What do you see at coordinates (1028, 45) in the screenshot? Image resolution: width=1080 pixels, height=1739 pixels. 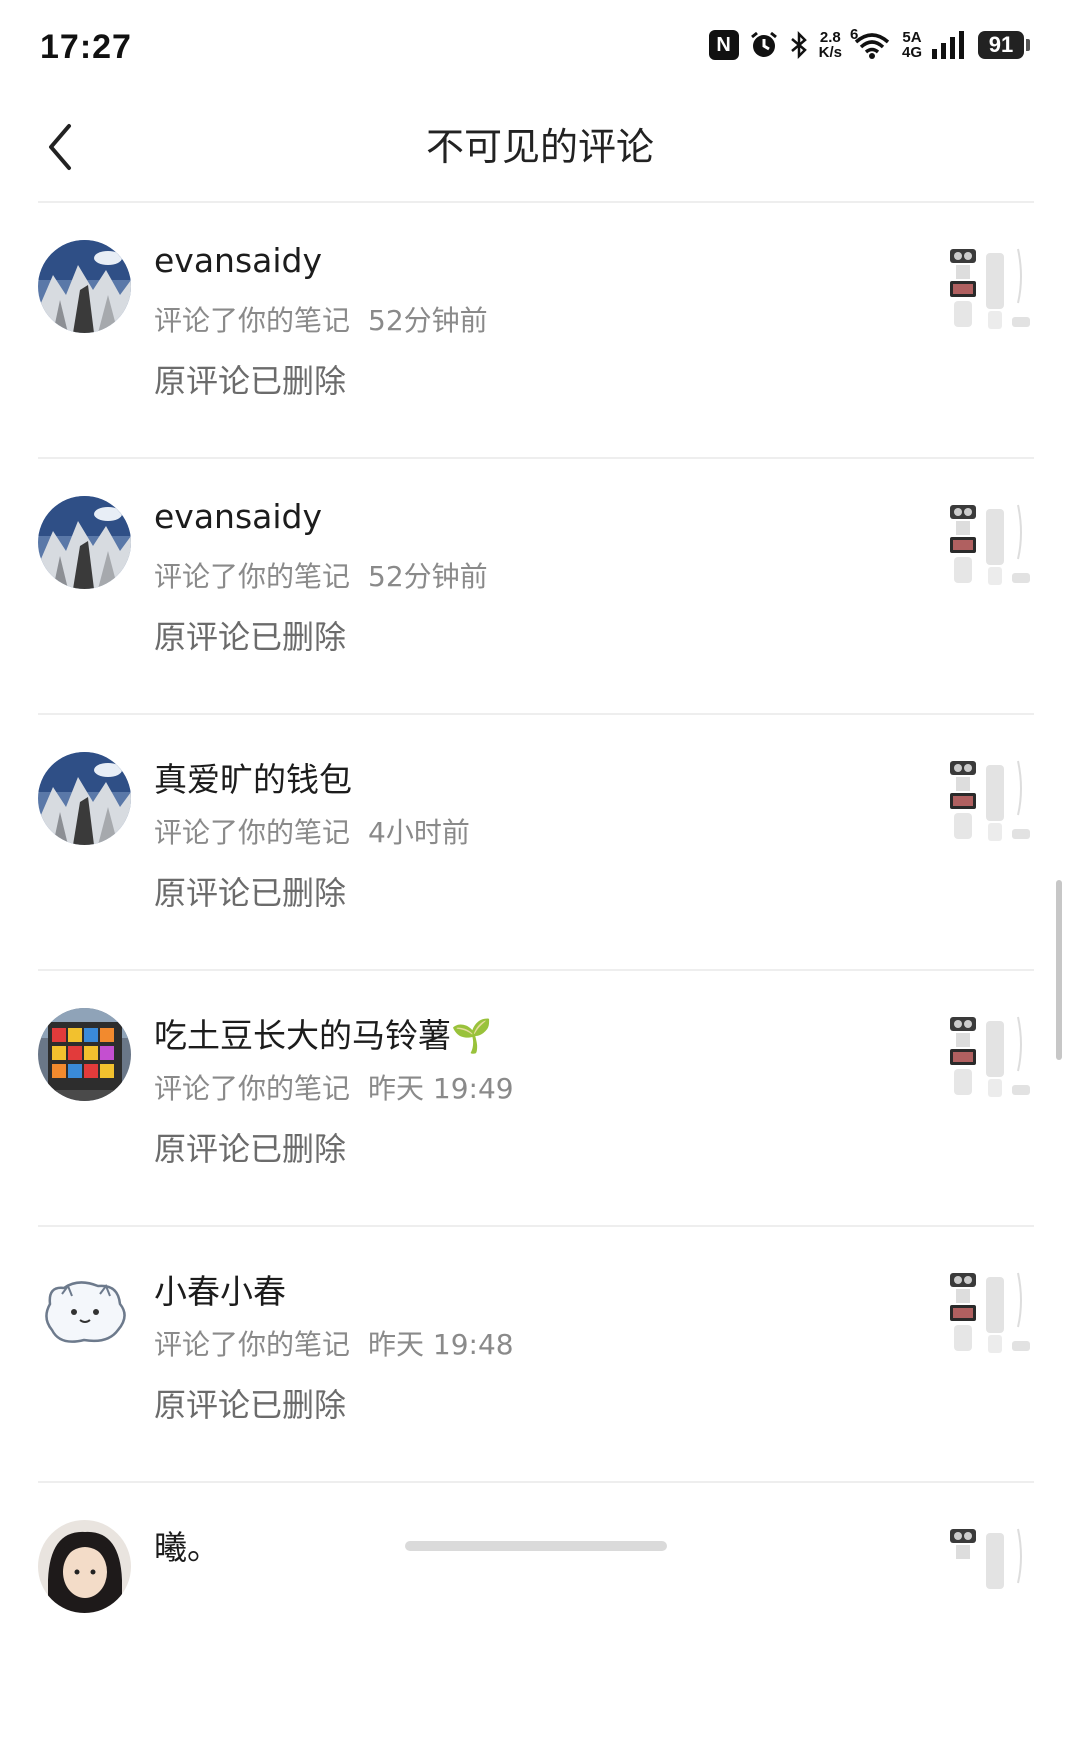 I see `battery-tip` at bounding box center [1028, 45].